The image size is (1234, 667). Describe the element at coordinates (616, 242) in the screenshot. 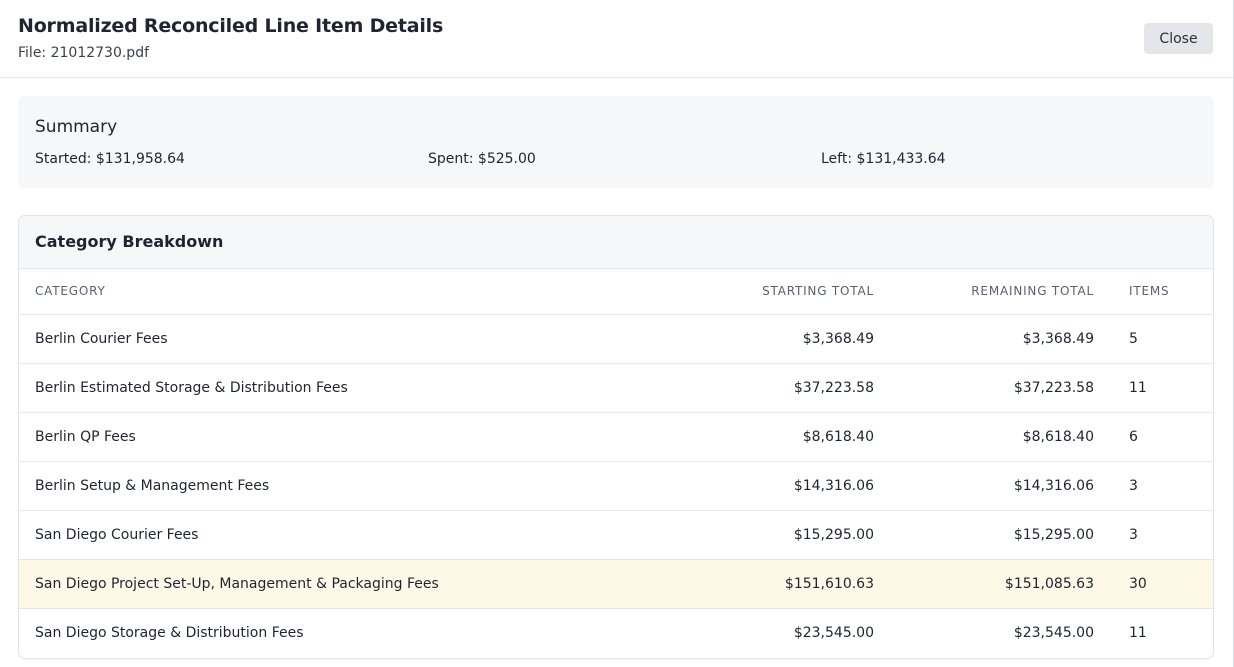

I see `breakdown-header: Category Breakdown` at that location.